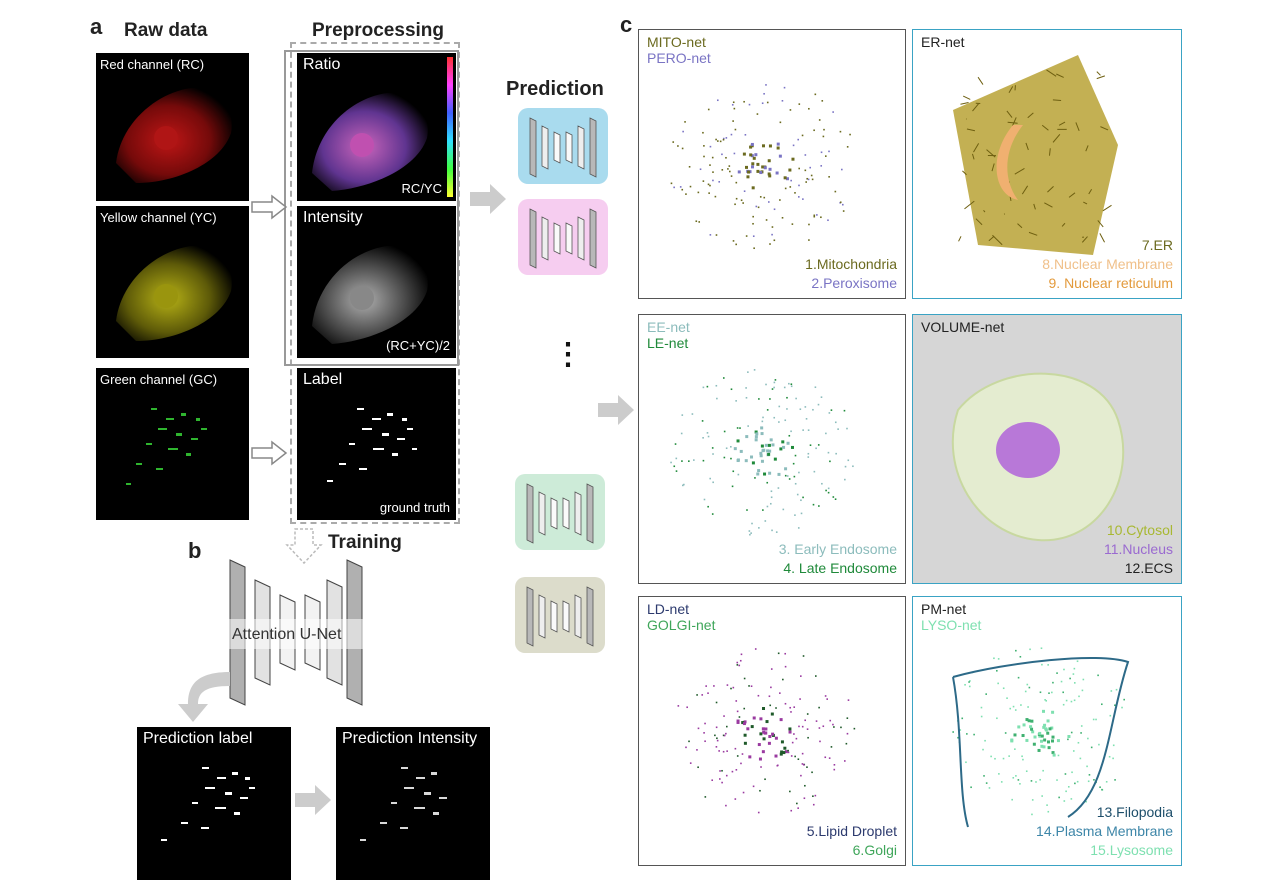 The width and height of the screenshot is (1267, 887). I want to click on label-tile-label: Label, so click(323, 379).